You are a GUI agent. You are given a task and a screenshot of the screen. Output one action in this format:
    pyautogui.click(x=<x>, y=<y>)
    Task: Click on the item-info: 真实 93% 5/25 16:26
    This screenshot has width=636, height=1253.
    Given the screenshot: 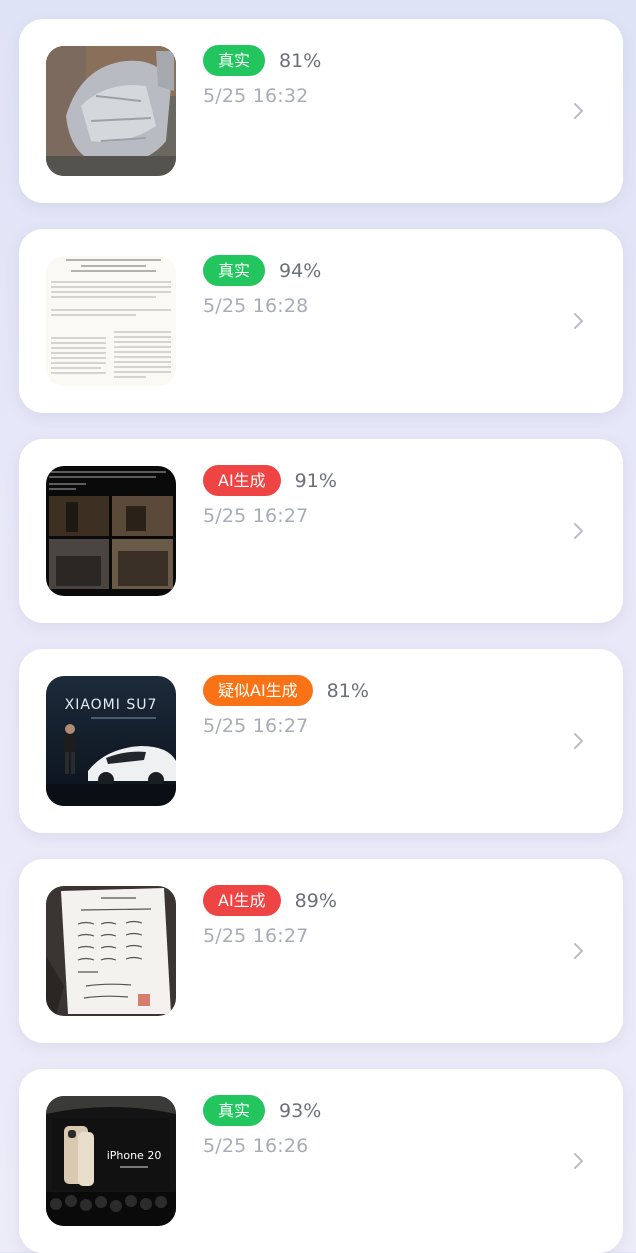 What is the action you would take?
    pyautogui.click(x=262, y=1126)
    